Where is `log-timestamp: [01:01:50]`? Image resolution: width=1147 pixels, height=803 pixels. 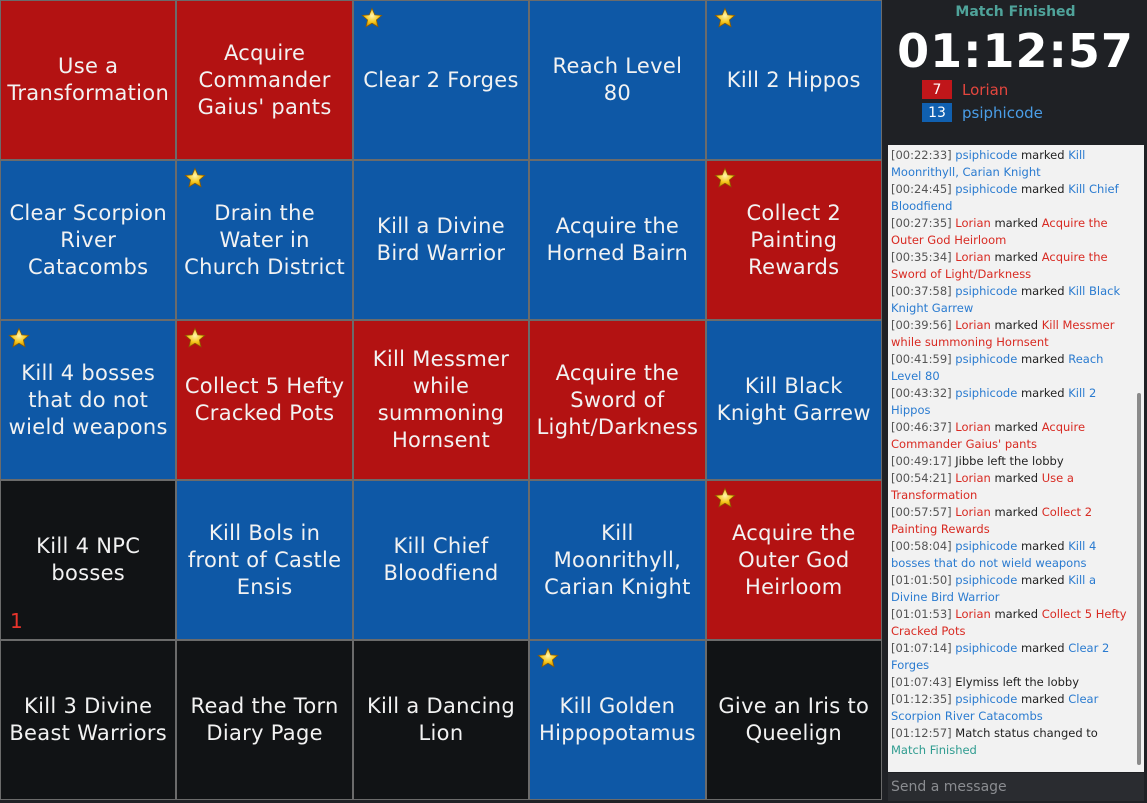
log-timestamp: [01:01:50] is located at coordinates (921, 580).